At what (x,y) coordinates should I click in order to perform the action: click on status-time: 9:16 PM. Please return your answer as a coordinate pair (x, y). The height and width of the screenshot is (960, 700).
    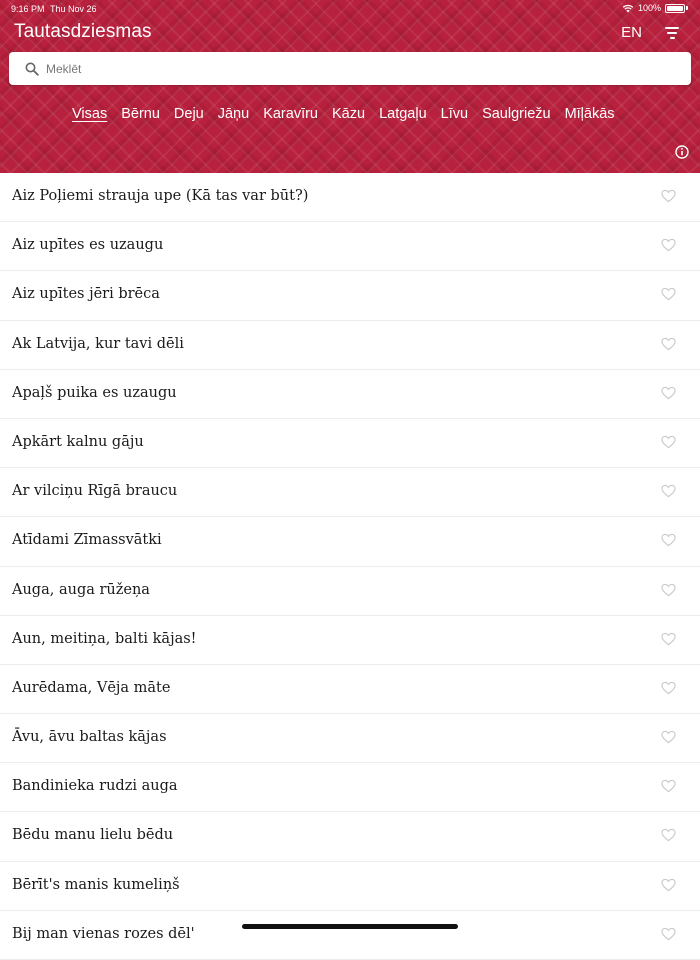
    Looking at the image, I should click on (28, 9).